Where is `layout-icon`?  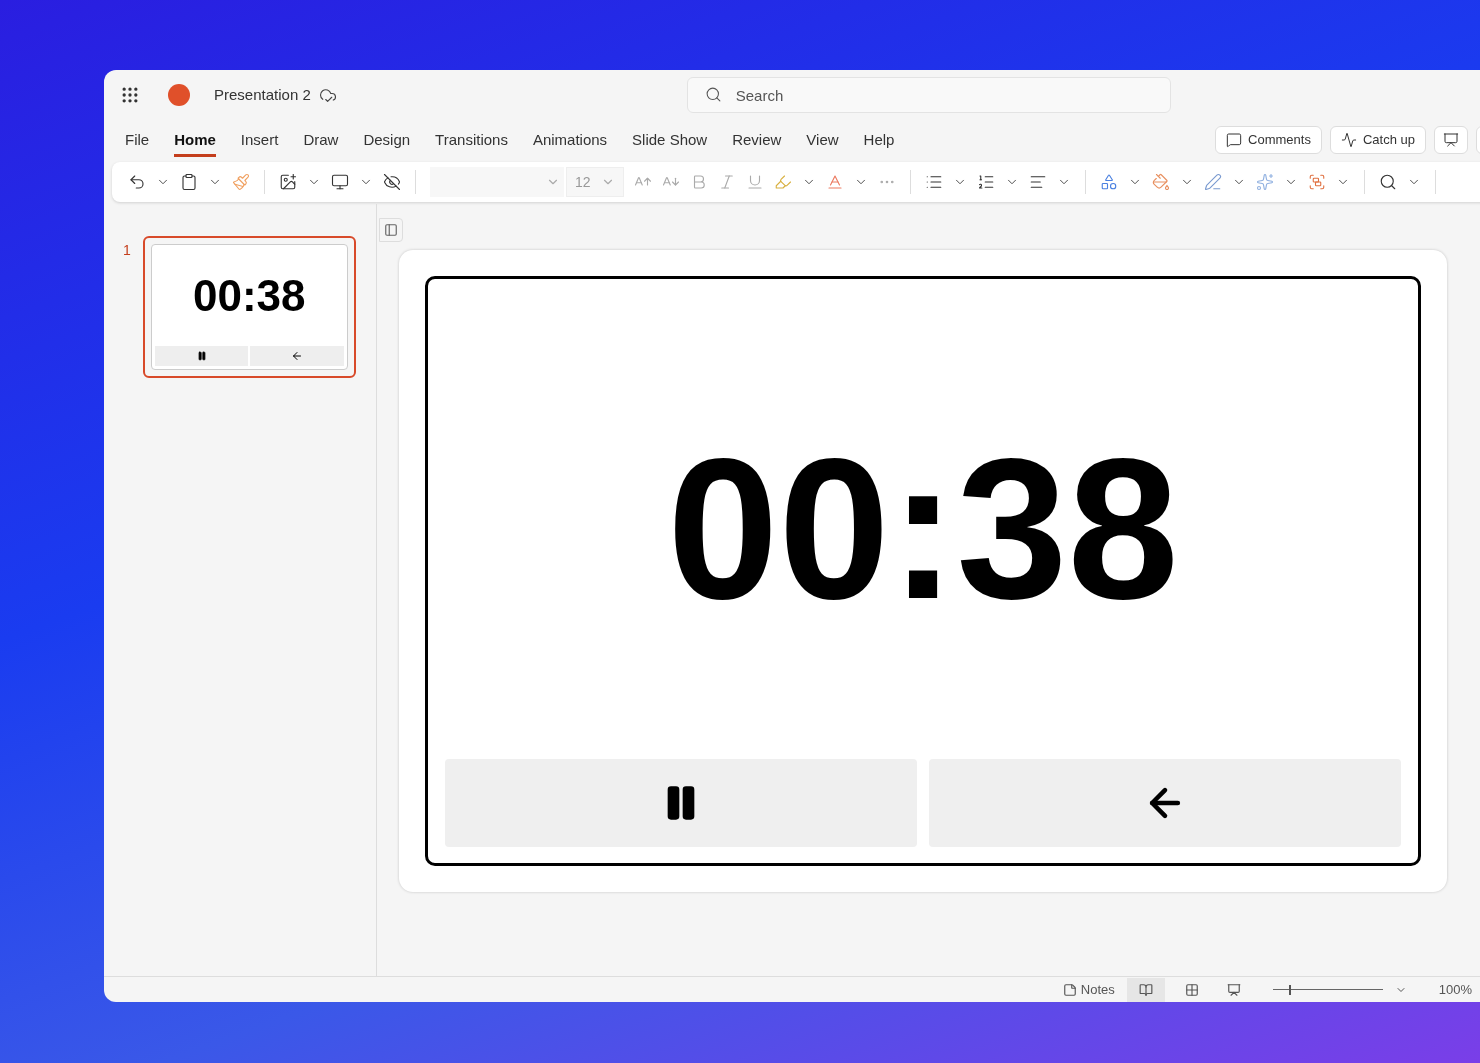
layout-icon is located at coordinates (340, 182).